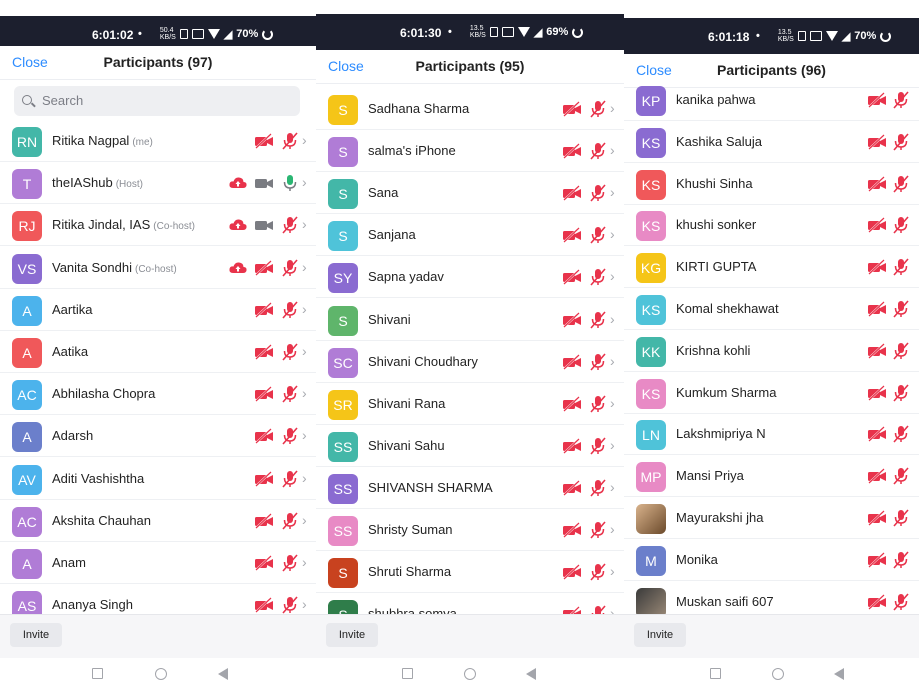  I want to click on participant-name-text: khushi sonker, so click(716, 225).